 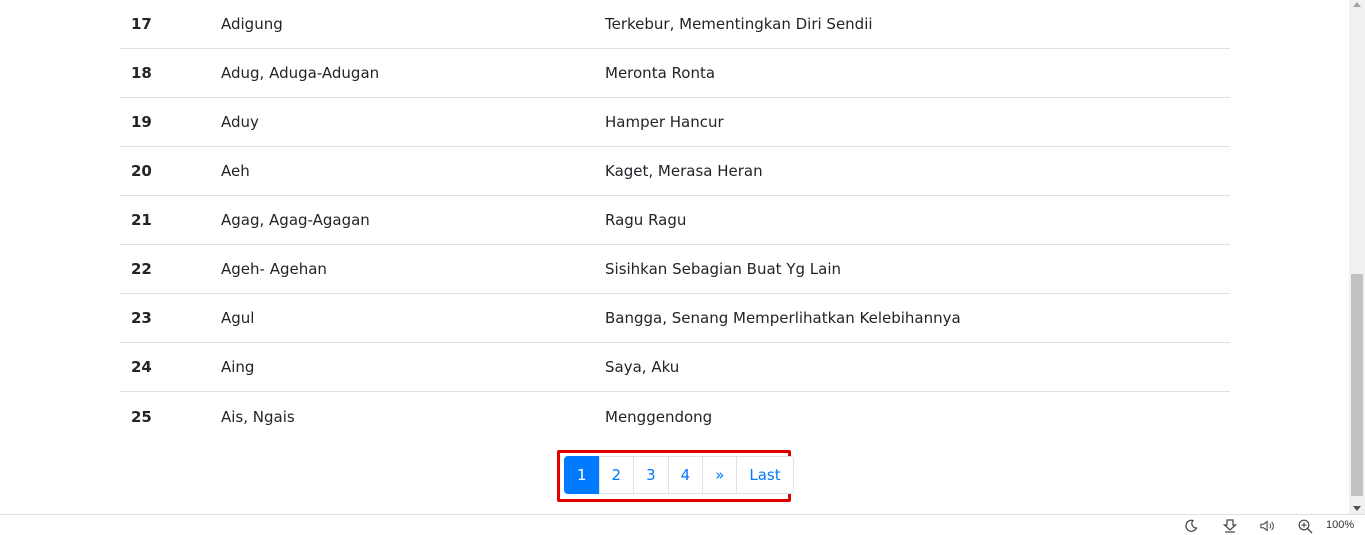 I want to click on table-row: 25 Ais, Ngais Menggendong, so click(x=675, y=416).